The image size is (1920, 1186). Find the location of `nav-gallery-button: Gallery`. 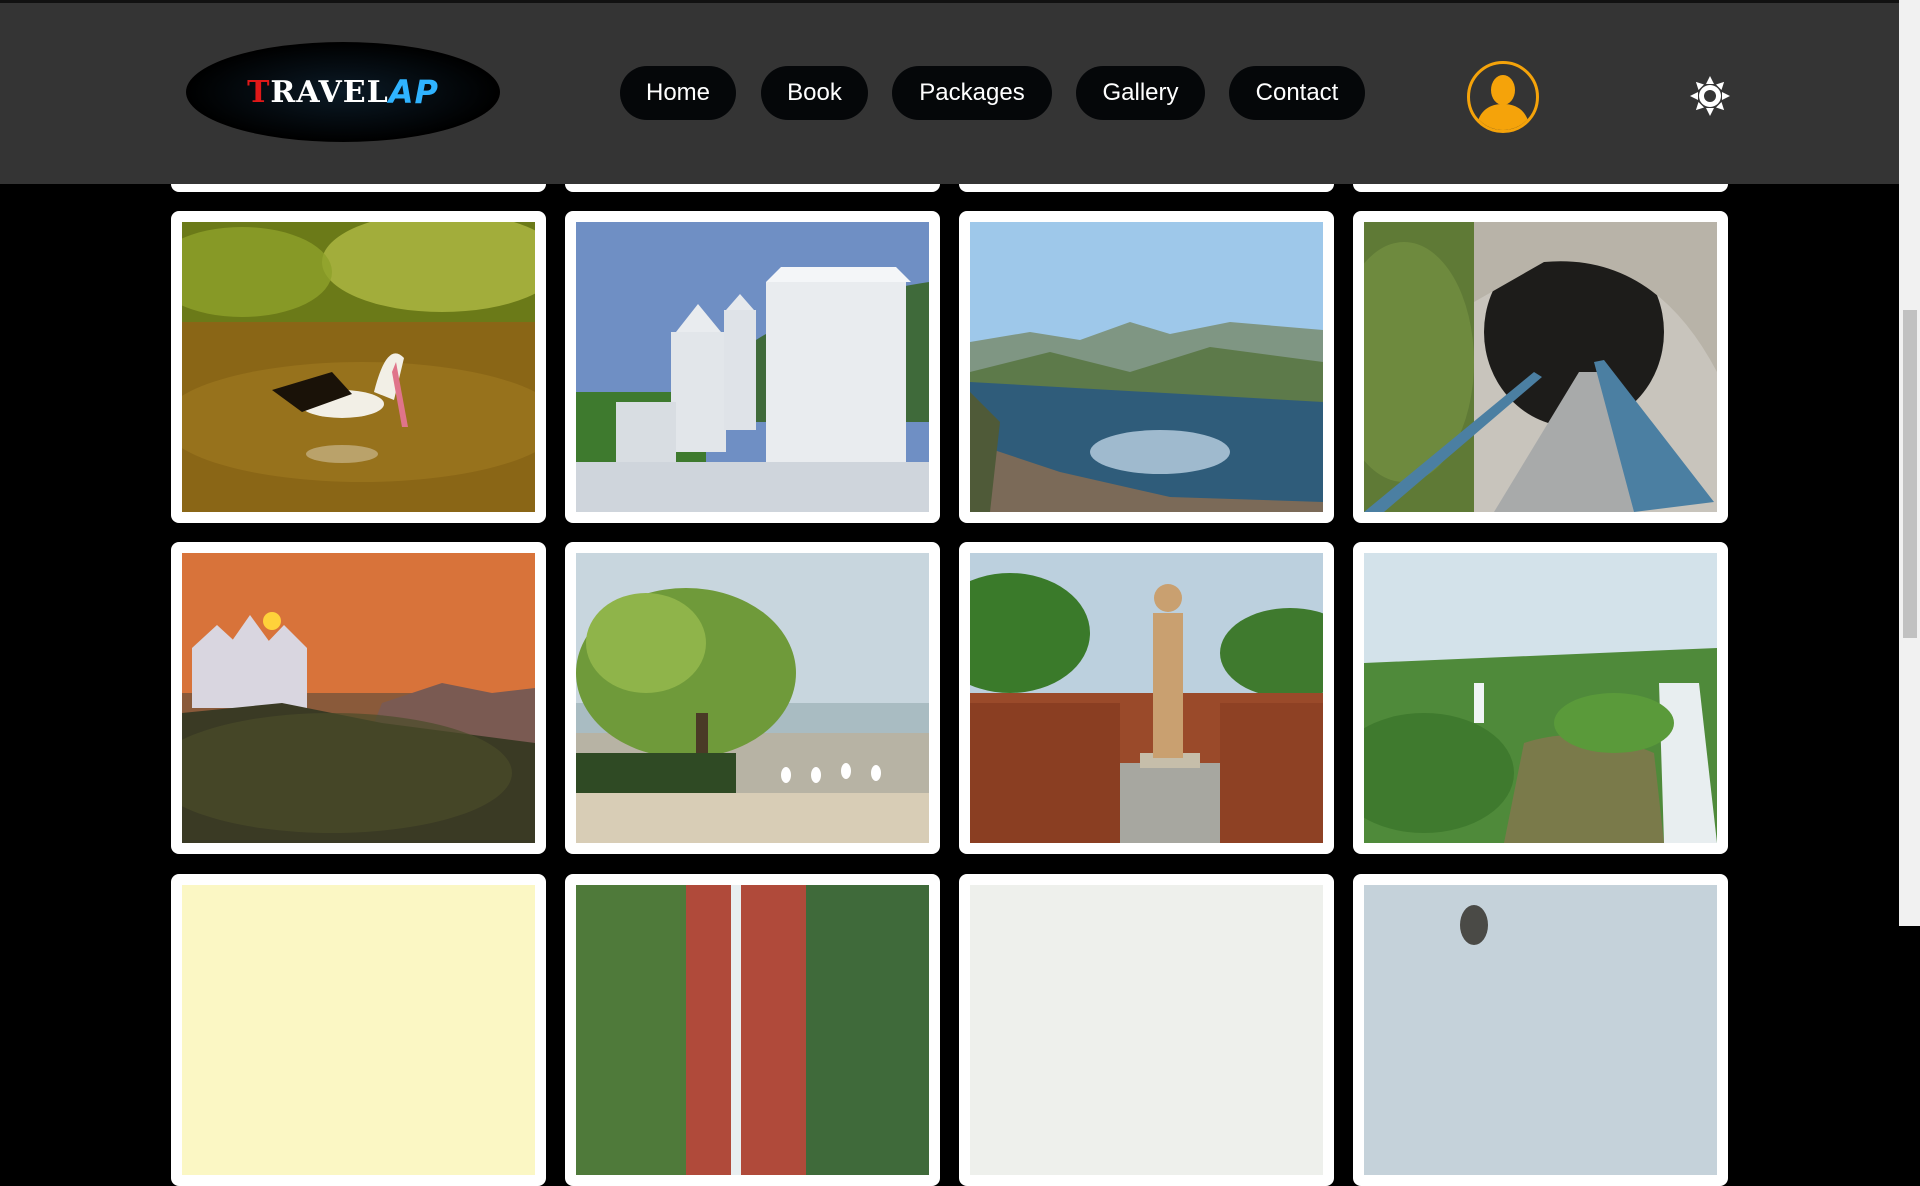

nav-gallery-button: Gallery is located at coordinates (1140, 93).